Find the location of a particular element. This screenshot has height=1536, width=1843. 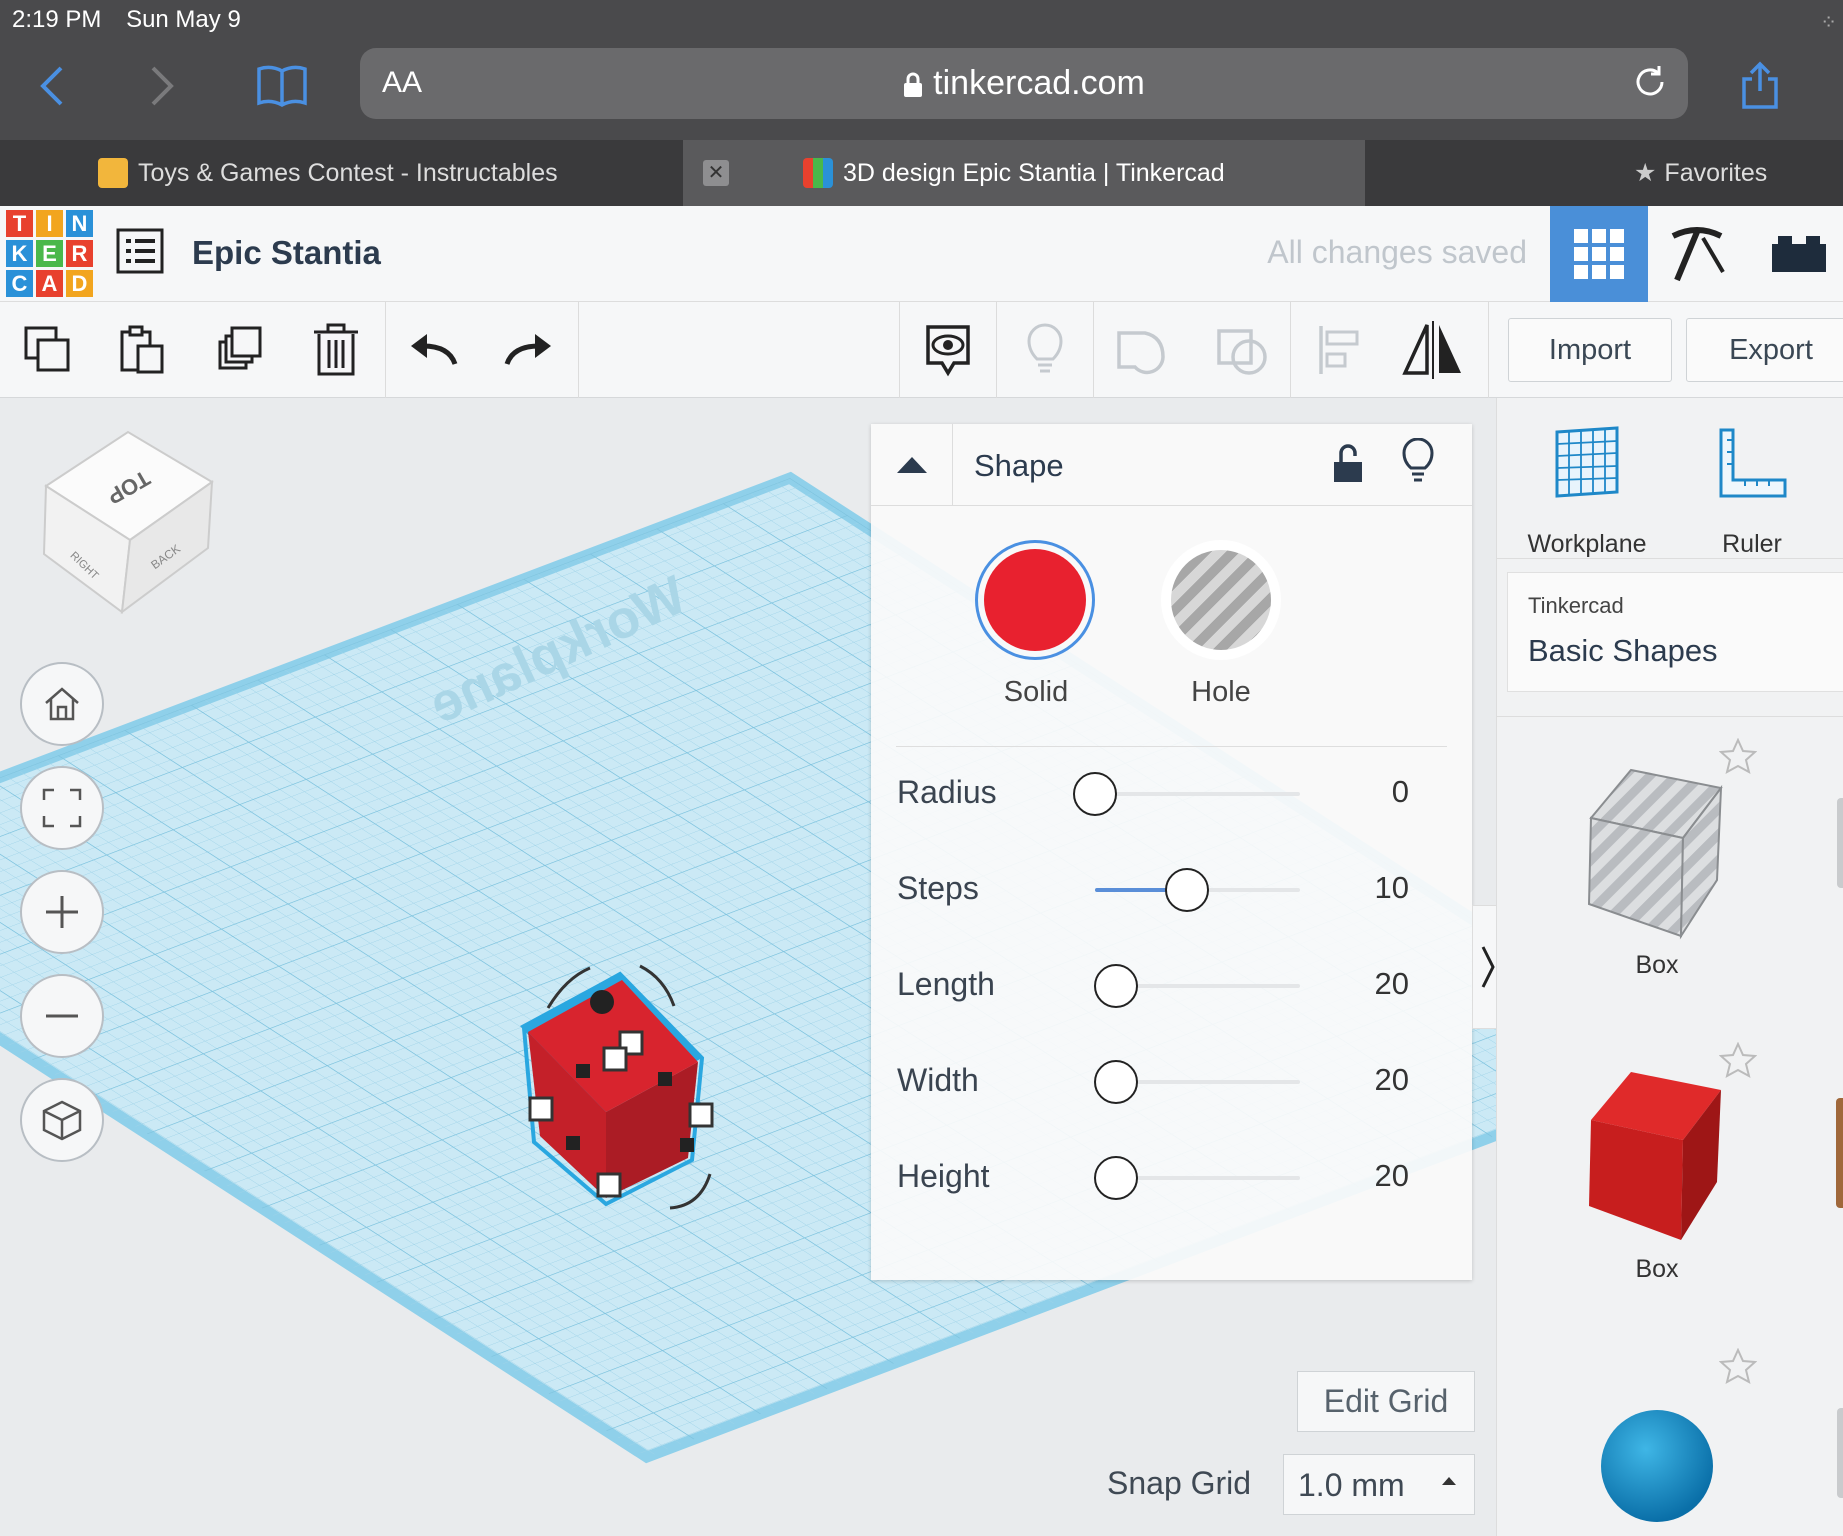

notes-button is located at coordinates (948, 350).